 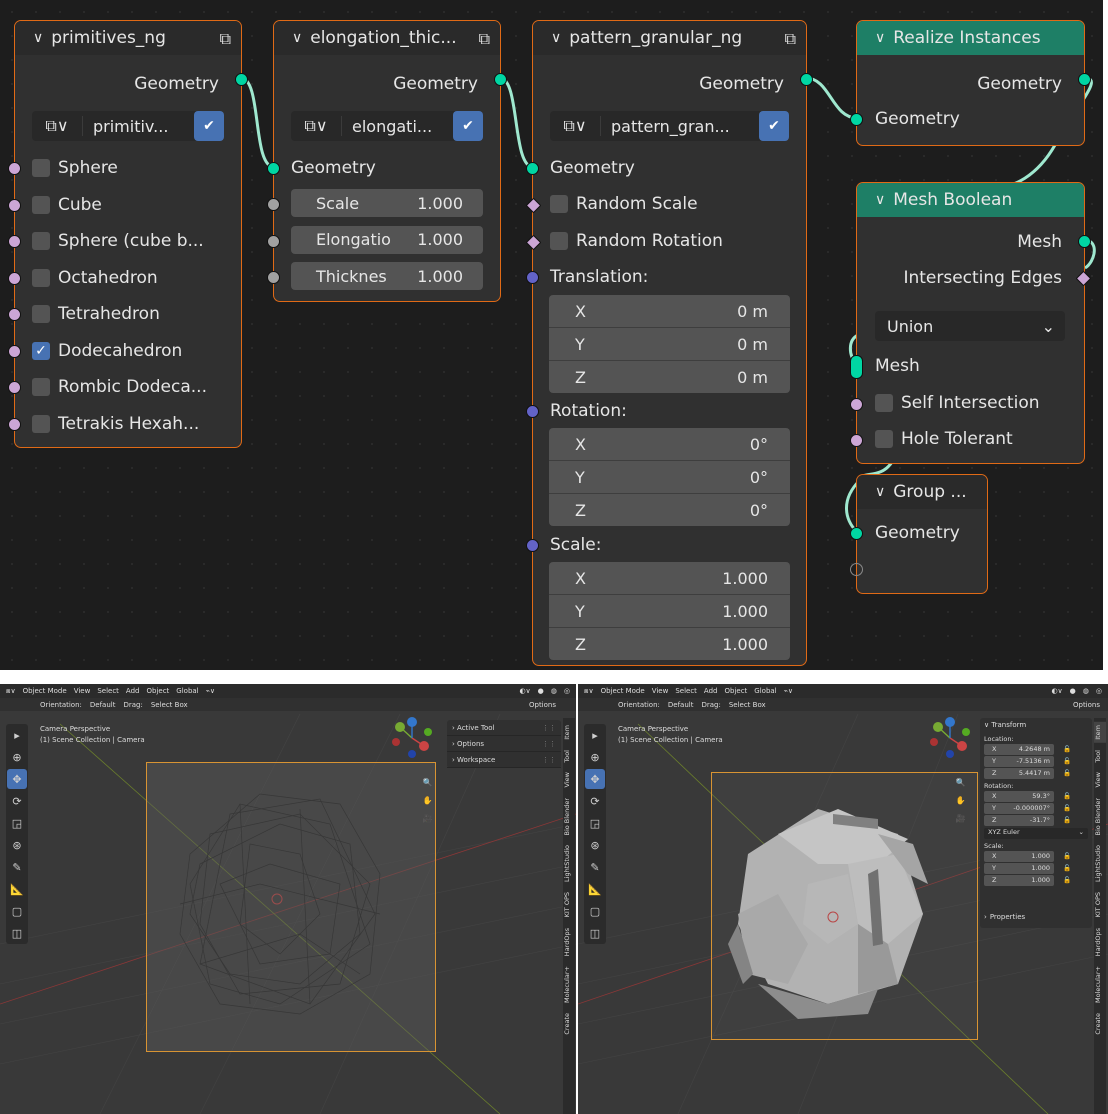 What do you see at coordinates (559, 204) in the screenshot?
I see `random-scale-checkbox` at bounding box center [559, 204].